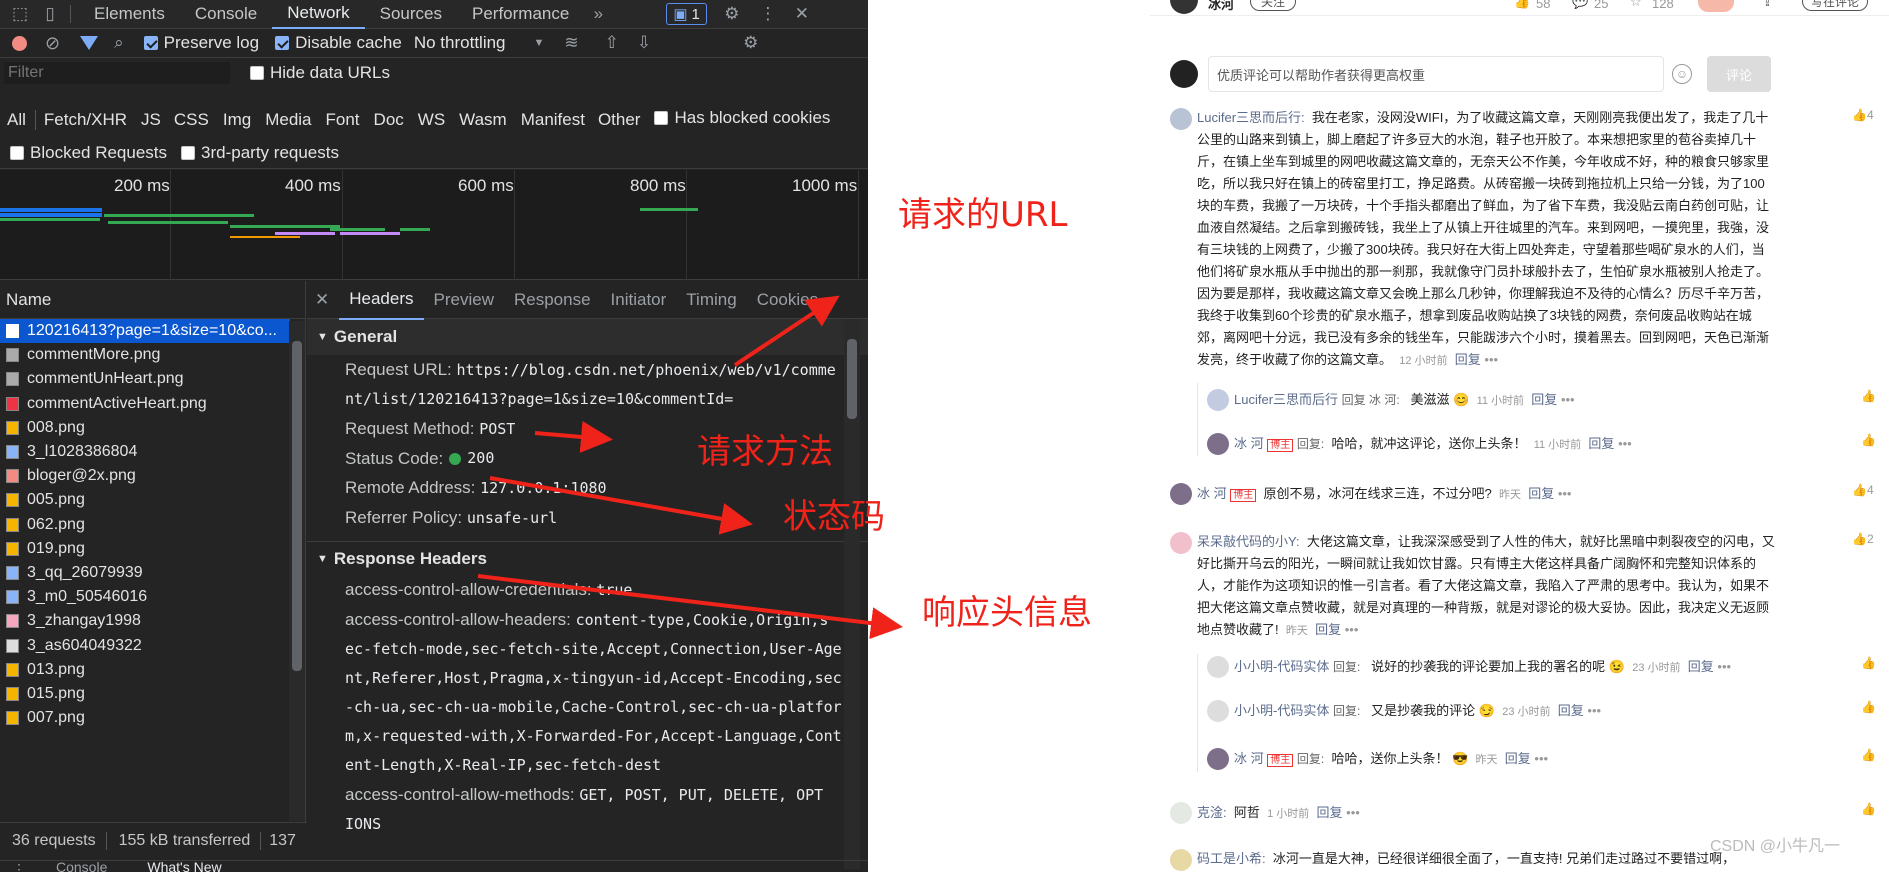 This screenshot has height=872, width=1889. Describe the element at coordinates (389, 120) in the screenshot. I see `type-filter-doc: Doc` at that location.